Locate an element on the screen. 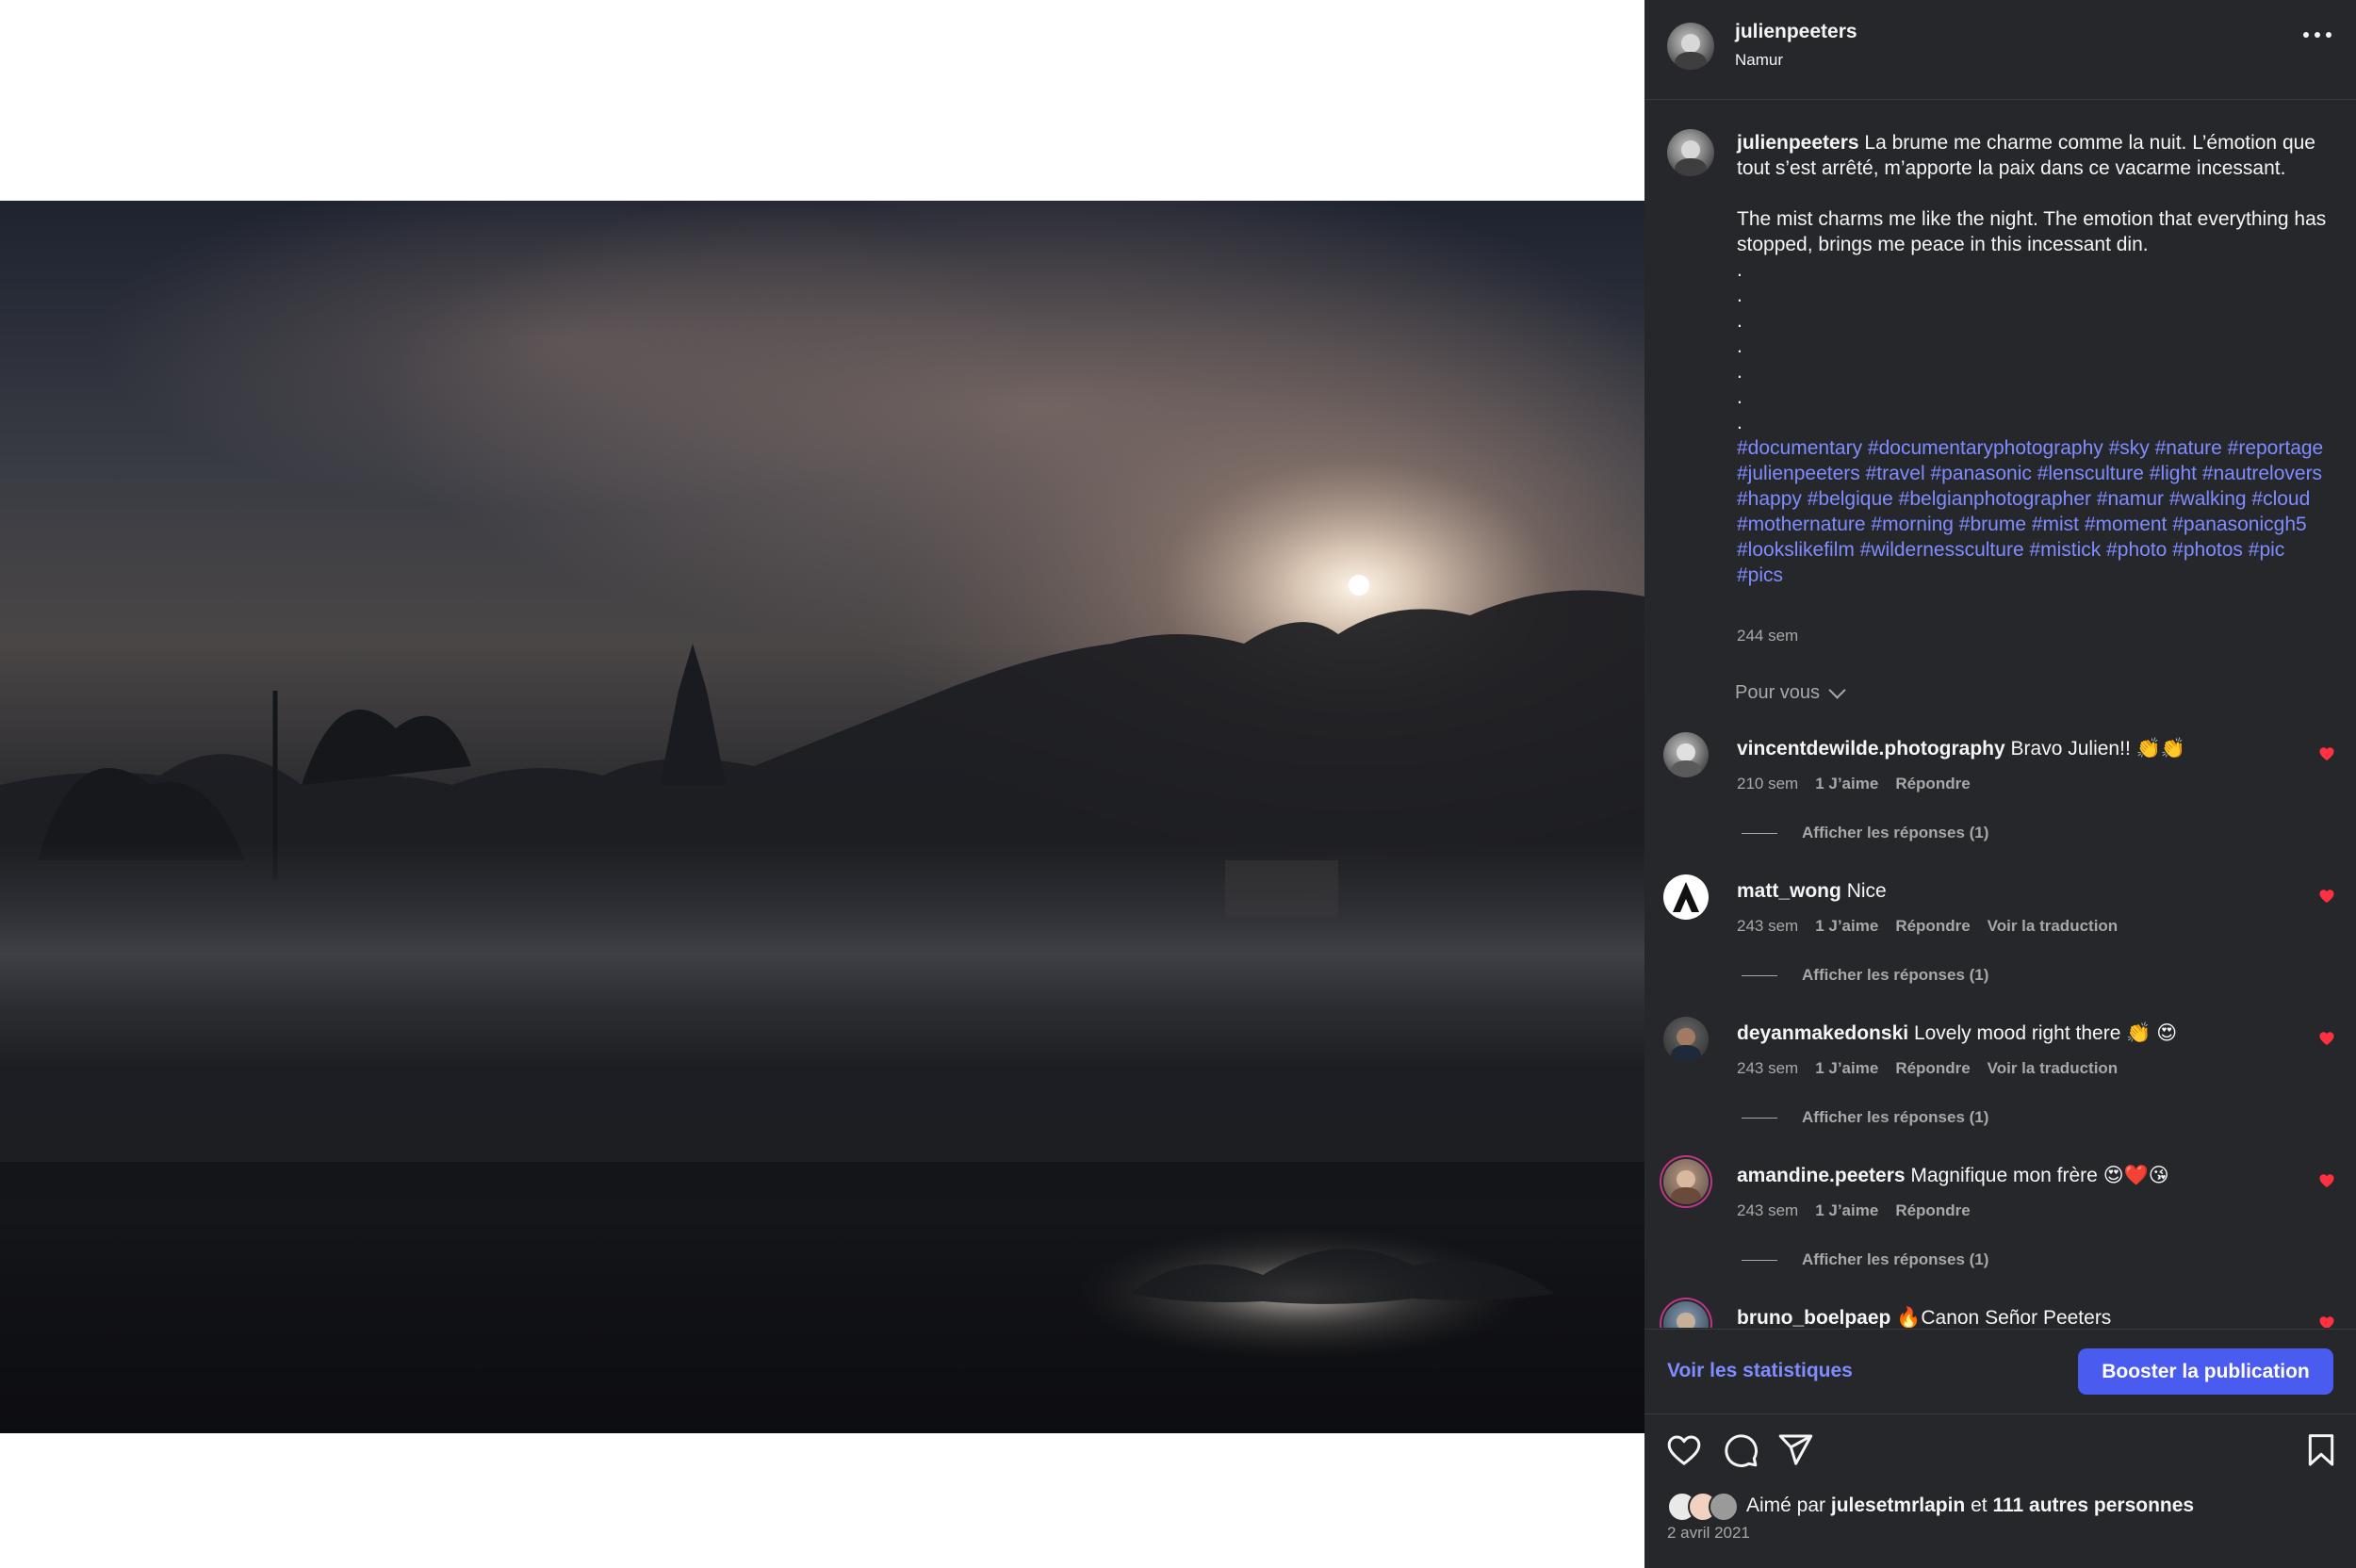  caption-avatar is located at coordinates (1690, 152).